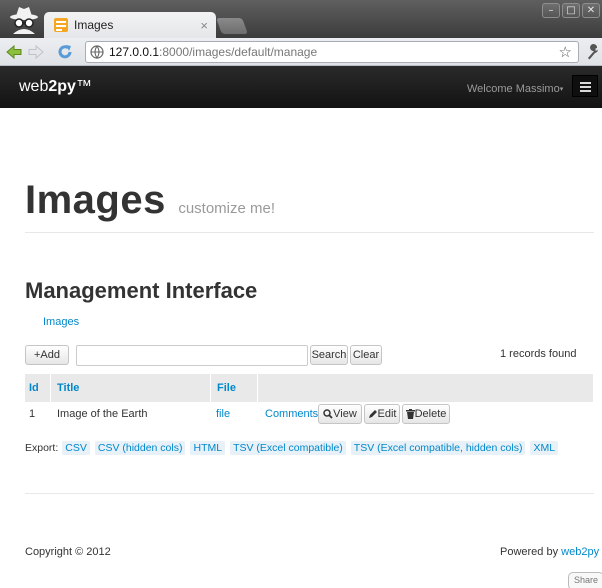  Describe the element at coordinates (372, 414) in the screenshot. I see `pencil-icon` at that location.